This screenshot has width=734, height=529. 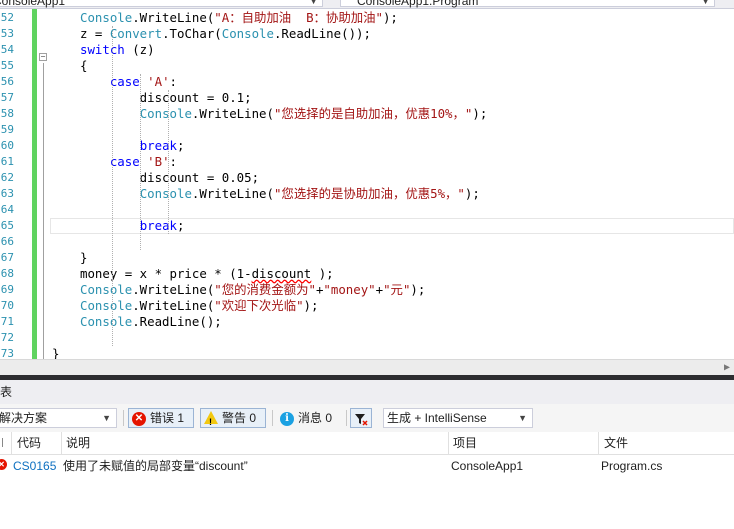 I want to click on error-project: ConsoleApp1, so click(x=487, y=466).